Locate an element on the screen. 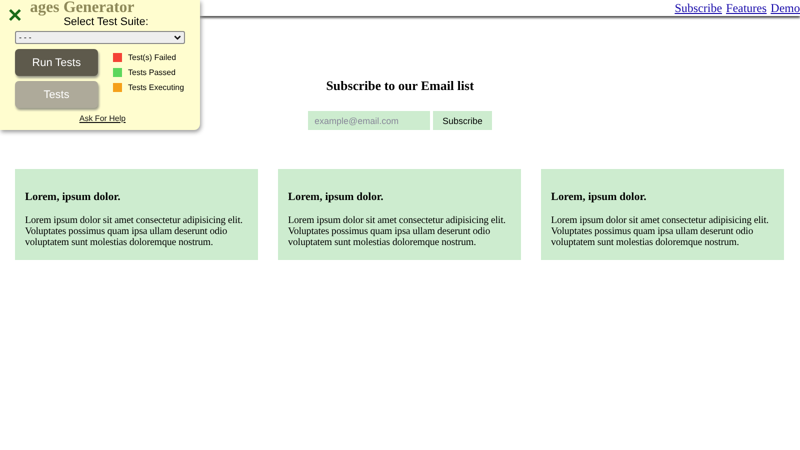  help-link: Ask For Help is located at coordinates (102, 118).